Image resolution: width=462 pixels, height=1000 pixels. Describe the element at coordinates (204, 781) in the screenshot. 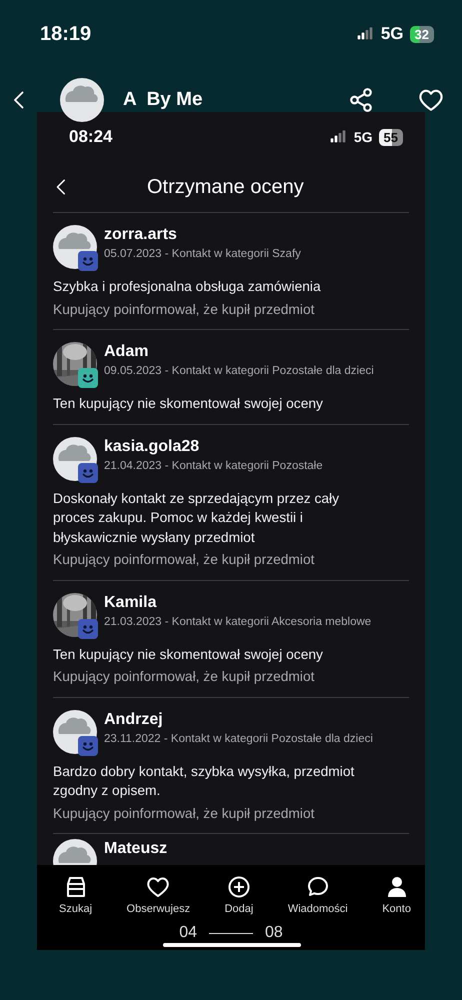

I see `review-comment: Bardzo dobry kontakt, szybka wysyłka, przedmiot zgodny z opisem.` at that location.